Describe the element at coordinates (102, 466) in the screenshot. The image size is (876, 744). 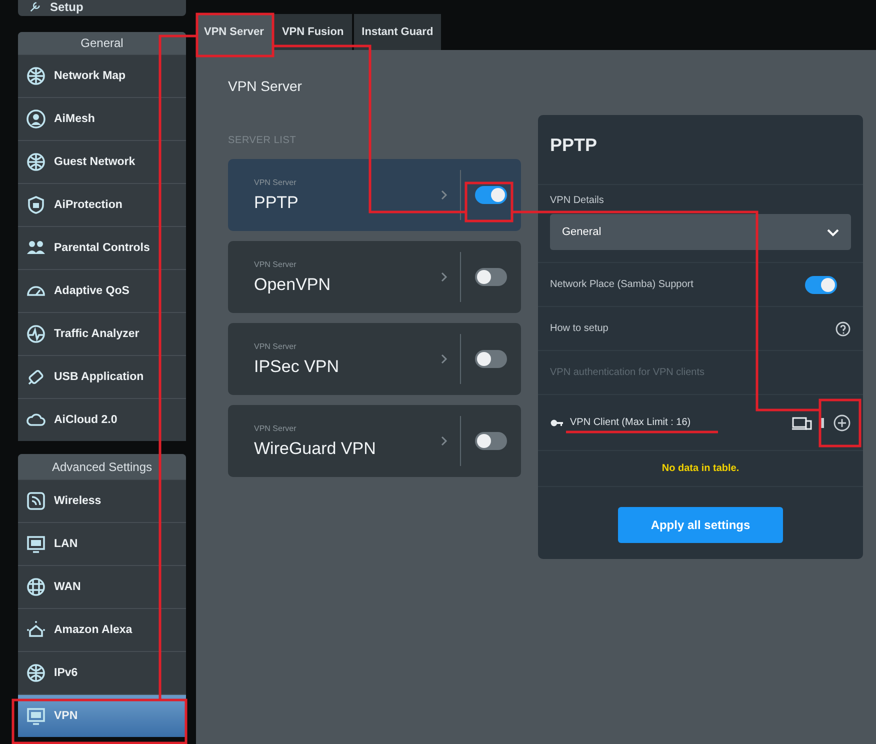
I see `section-header: Advanced Settings` at that location.